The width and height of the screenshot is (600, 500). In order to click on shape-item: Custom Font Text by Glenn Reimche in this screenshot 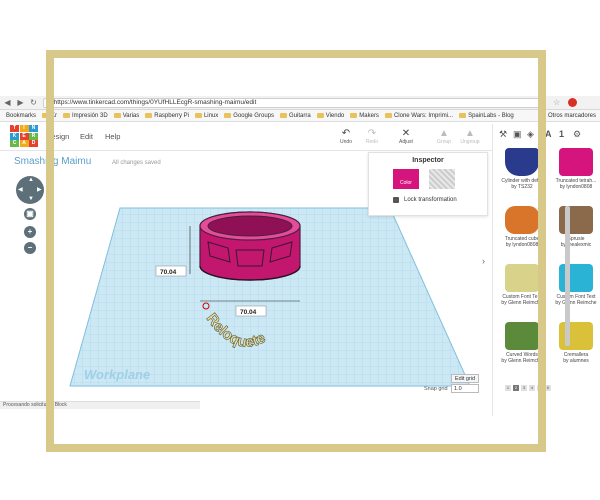, I will do `click(575, 285)`.